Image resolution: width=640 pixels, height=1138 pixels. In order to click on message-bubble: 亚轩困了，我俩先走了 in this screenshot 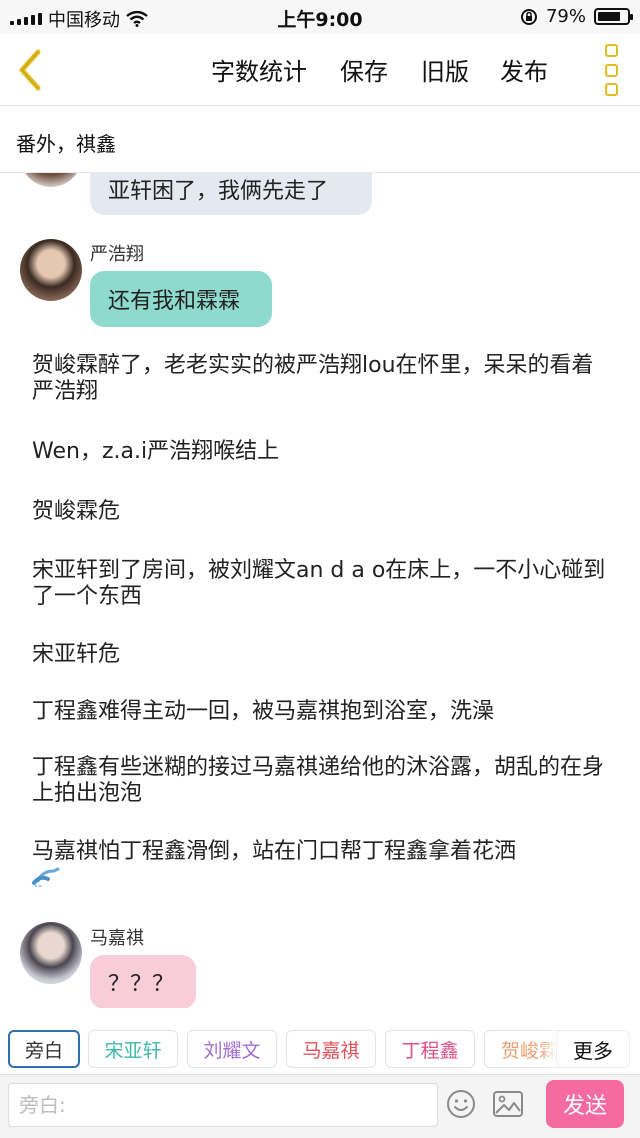, I will do `click(231, 194)`.